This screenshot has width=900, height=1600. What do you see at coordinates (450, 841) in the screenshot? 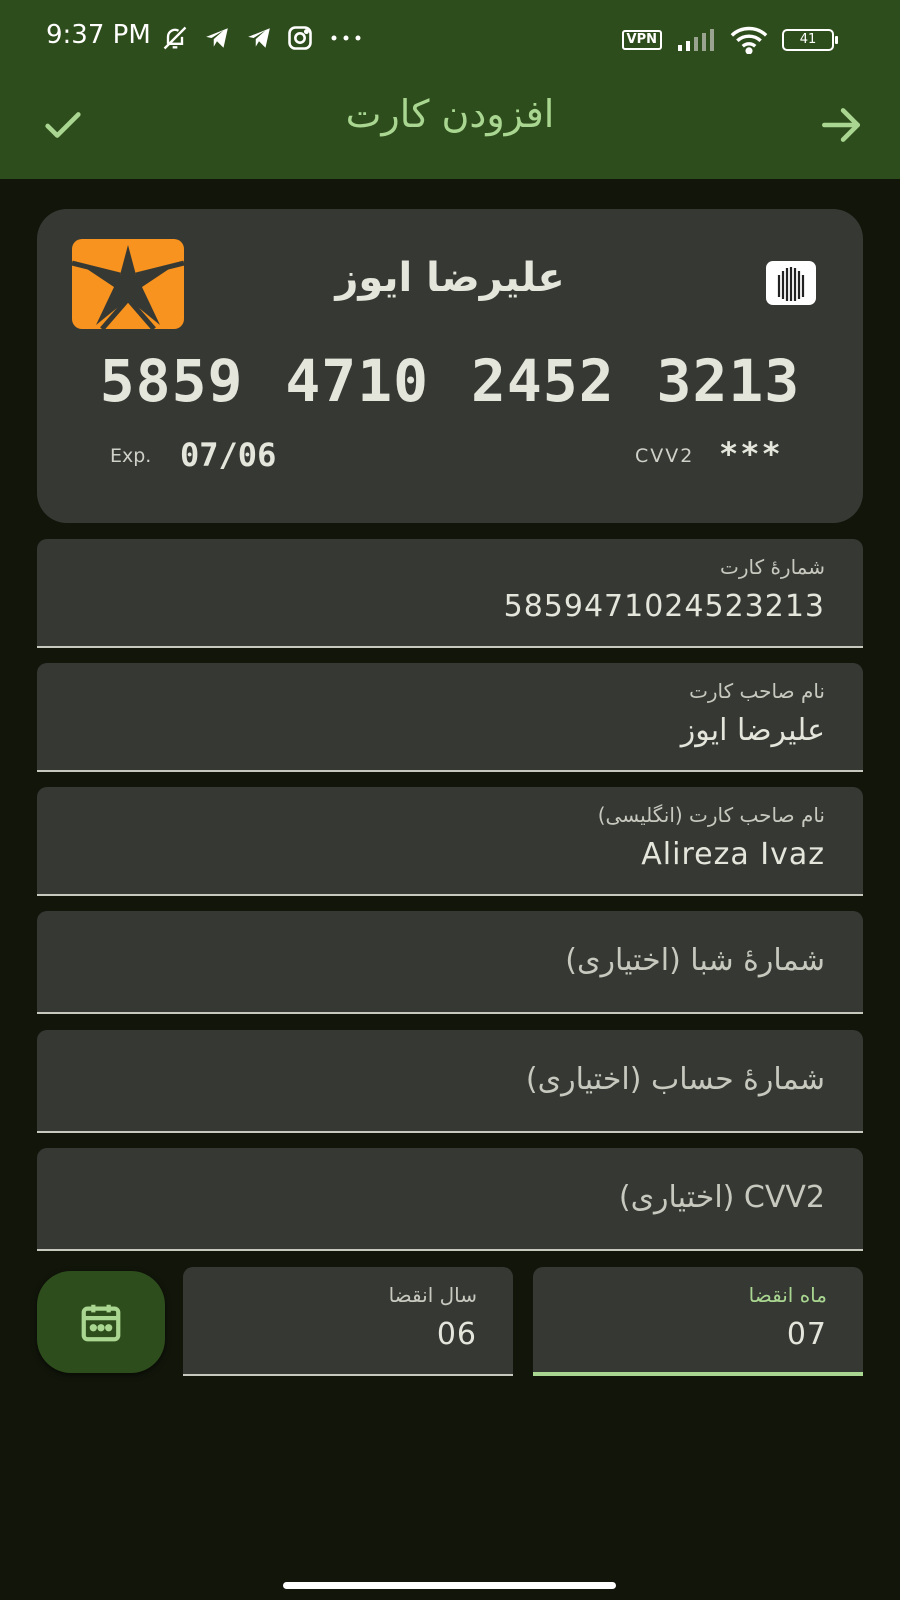
I see `holder-name-en-field: نام صاحب کارت (انگلیسی) Alireza Ivaz` at bounding box center [450, 841].